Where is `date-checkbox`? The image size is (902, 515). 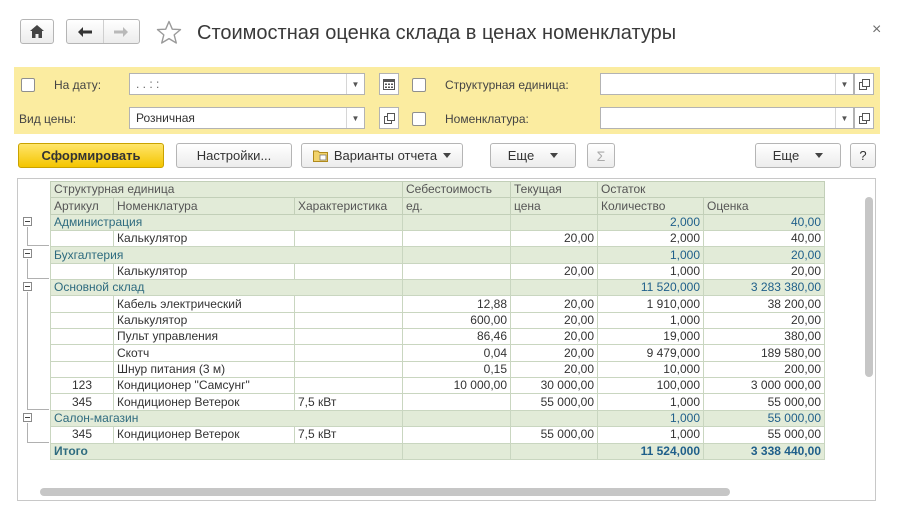 date-checkbox is located at coordinates (28, 85).